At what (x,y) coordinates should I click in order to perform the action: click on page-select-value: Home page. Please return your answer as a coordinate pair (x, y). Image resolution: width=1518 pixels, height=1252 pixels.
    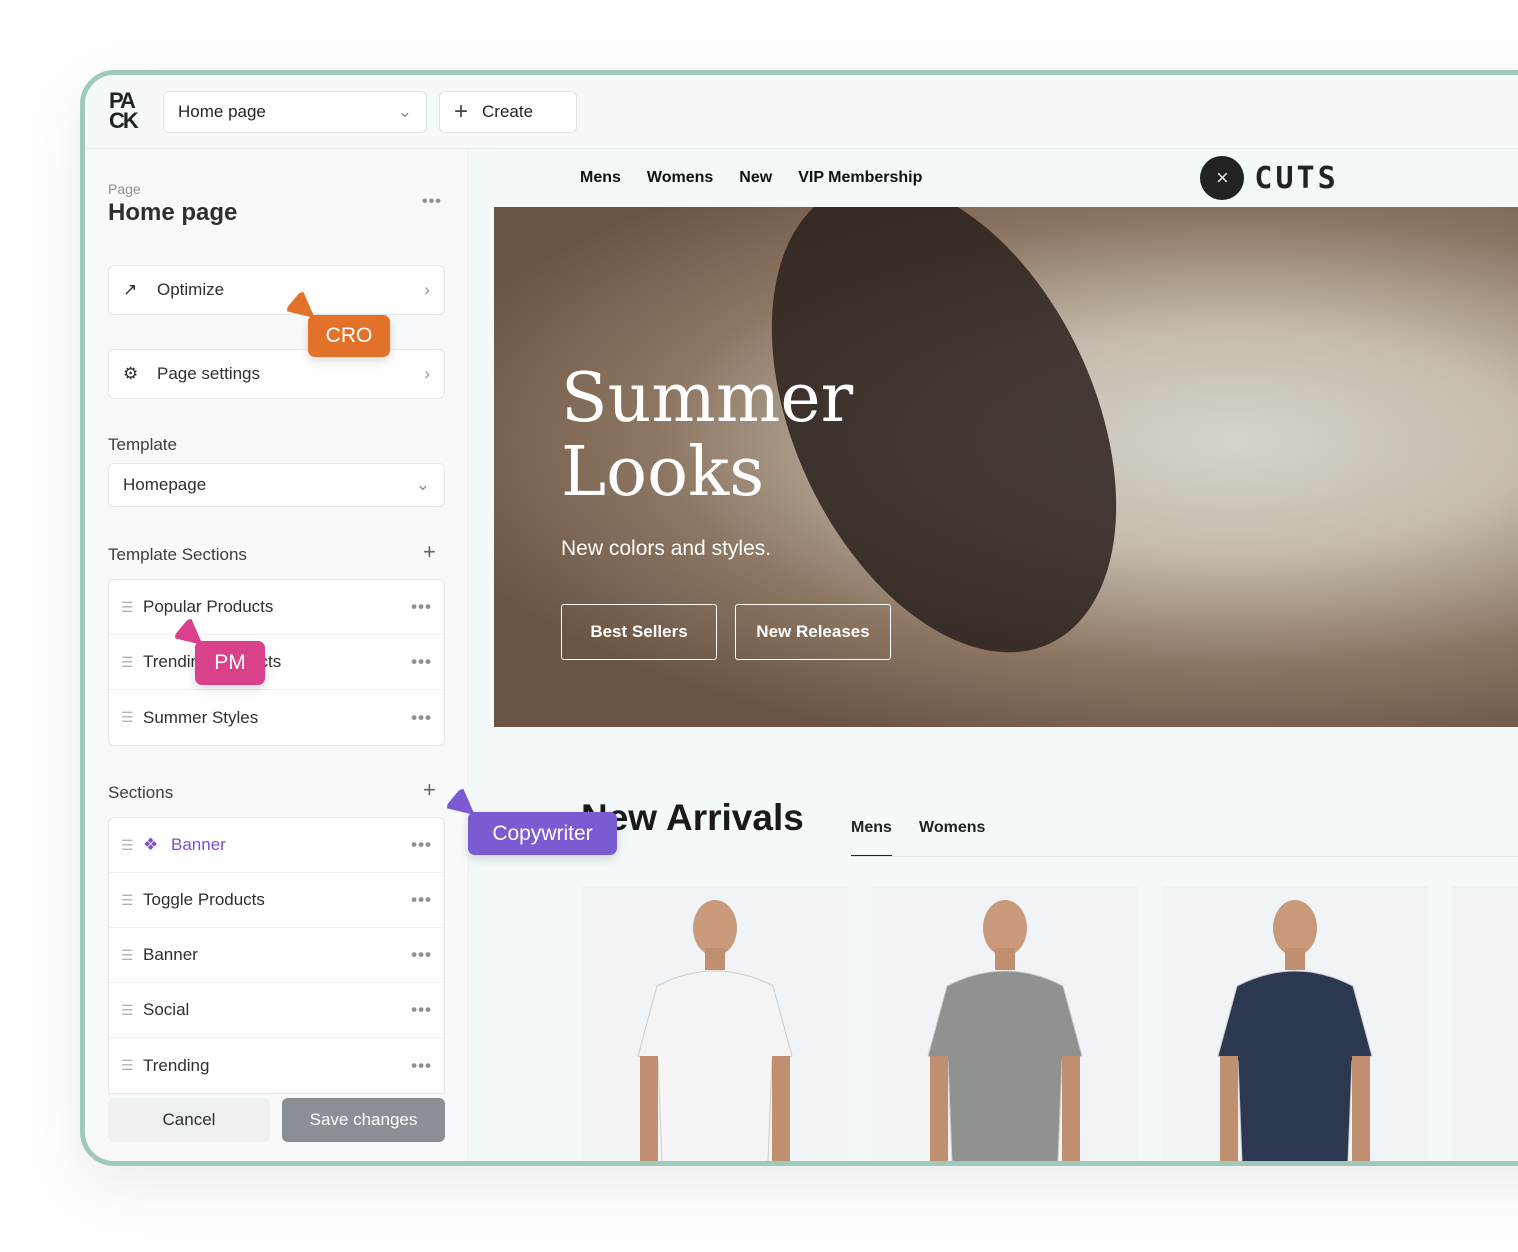
    Looking at the image, I should click on (222, 111).